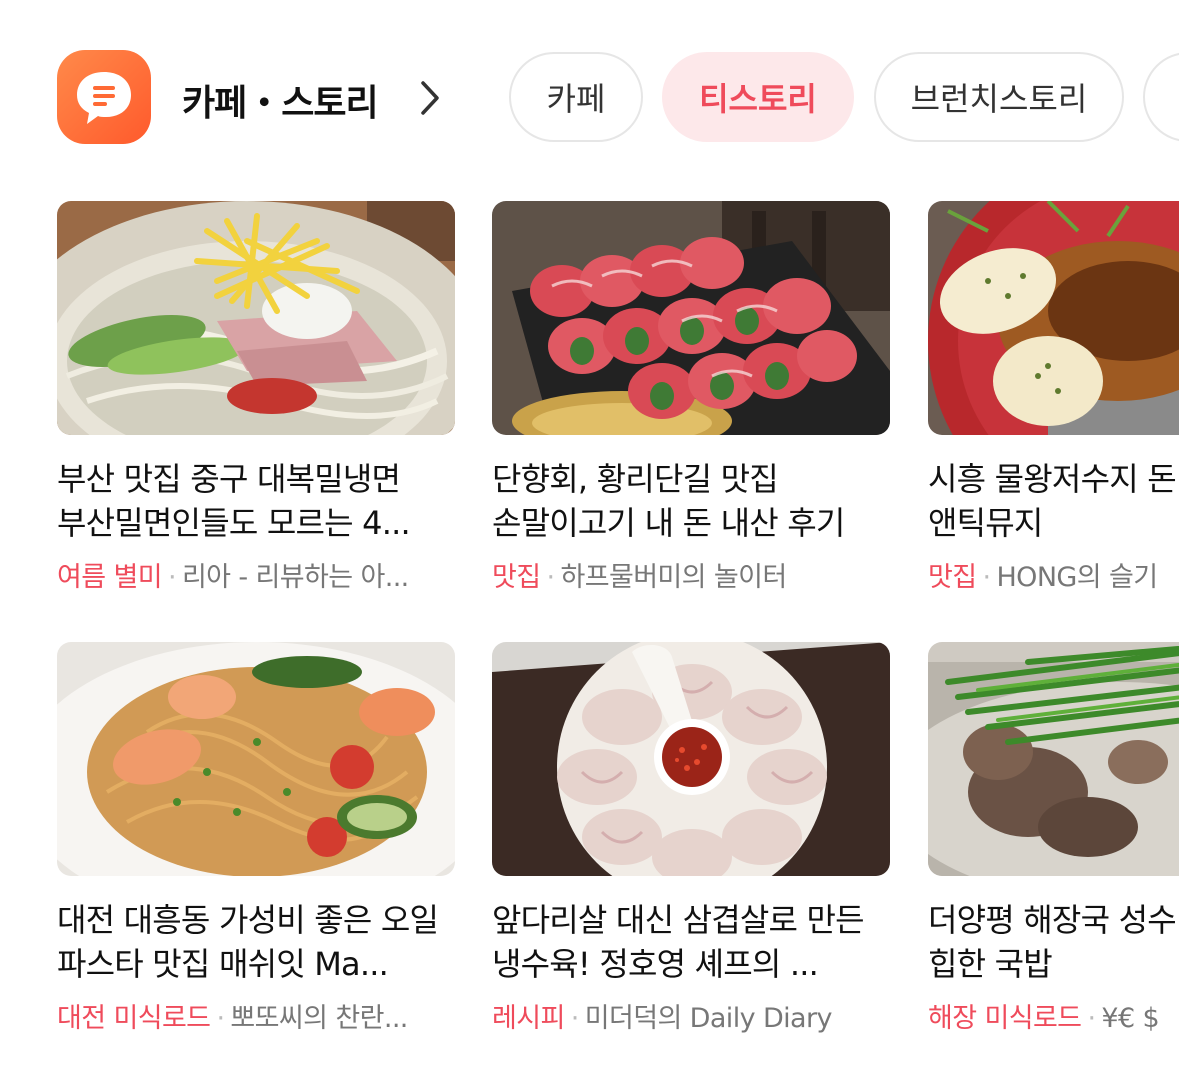  I want to click on tab-tistory: 티스토리, so click(758, 97).